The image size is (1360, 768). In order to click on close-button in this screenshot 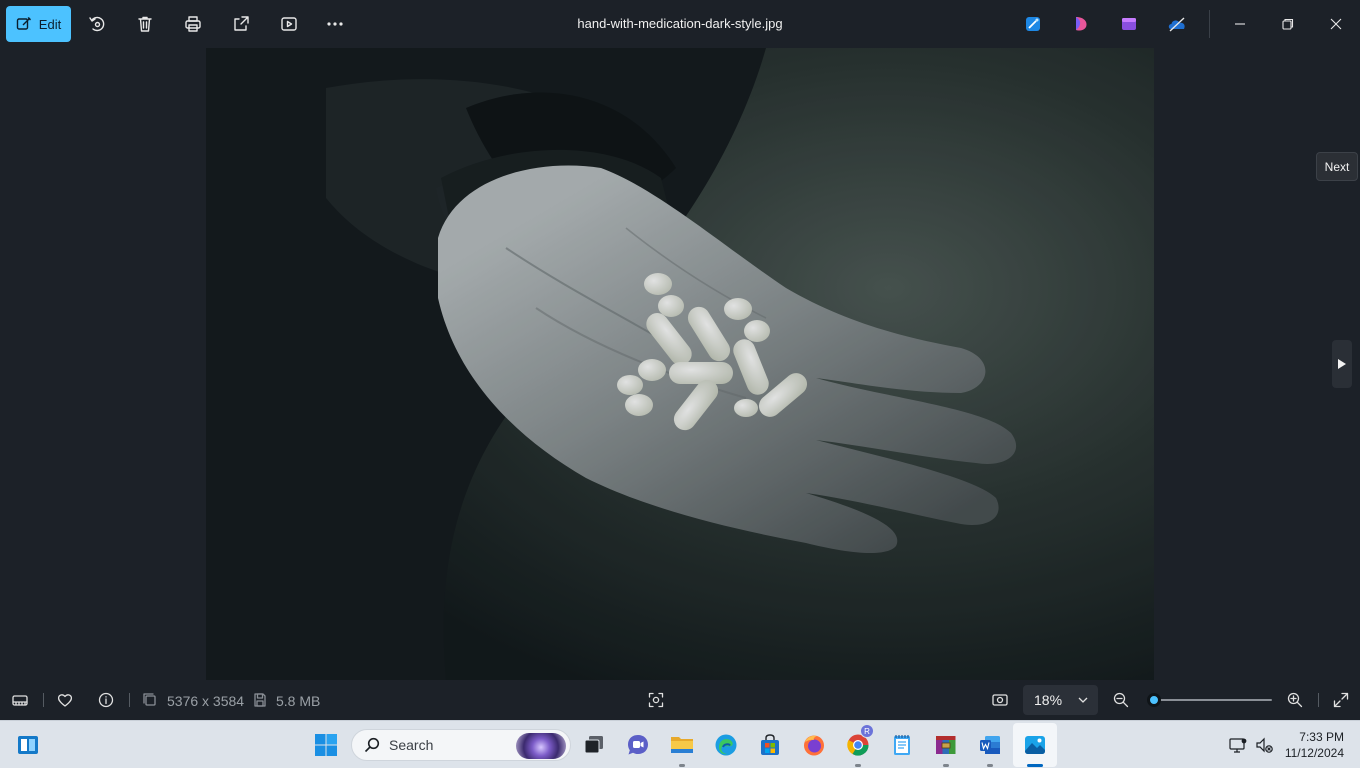, I will do `click(1336, 24)`.